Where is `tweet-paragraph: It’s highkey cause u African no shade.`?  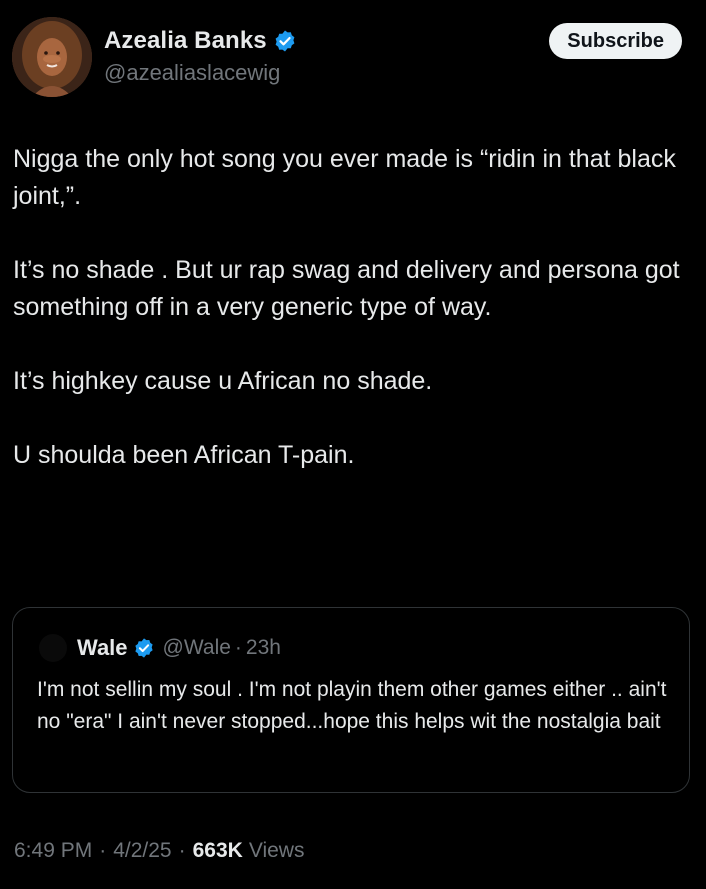
tweet-paragraph: It’s highkey cause u African no shade. is located at coordinates (223, 381).